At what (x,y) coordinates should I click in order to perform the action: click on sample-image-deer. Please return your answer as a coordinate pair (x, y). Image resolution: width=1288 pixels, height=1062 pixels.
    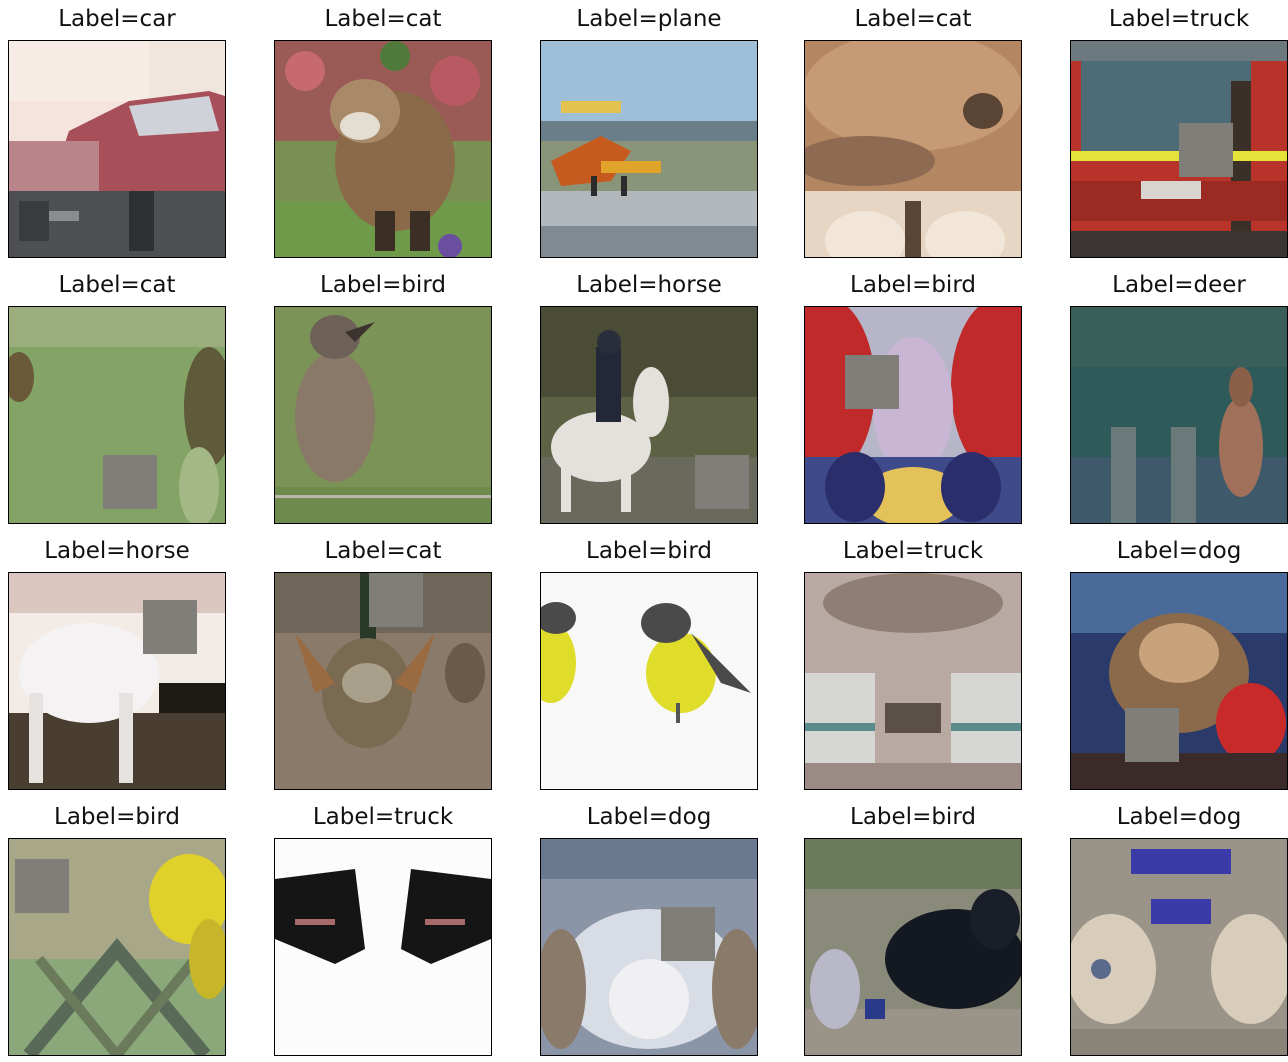
    Looking at the image, I should click on (1179, 415).